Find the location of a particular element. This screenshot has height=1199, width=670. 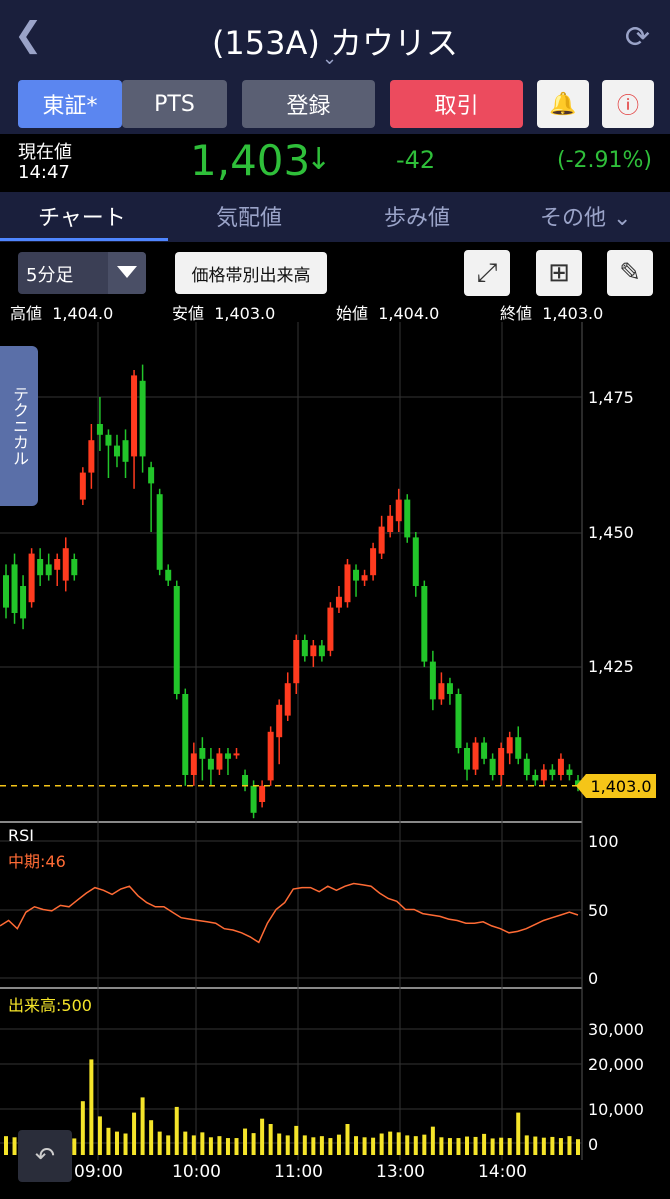

technical-tab: テクニカル is located at coordinates (19, 426).